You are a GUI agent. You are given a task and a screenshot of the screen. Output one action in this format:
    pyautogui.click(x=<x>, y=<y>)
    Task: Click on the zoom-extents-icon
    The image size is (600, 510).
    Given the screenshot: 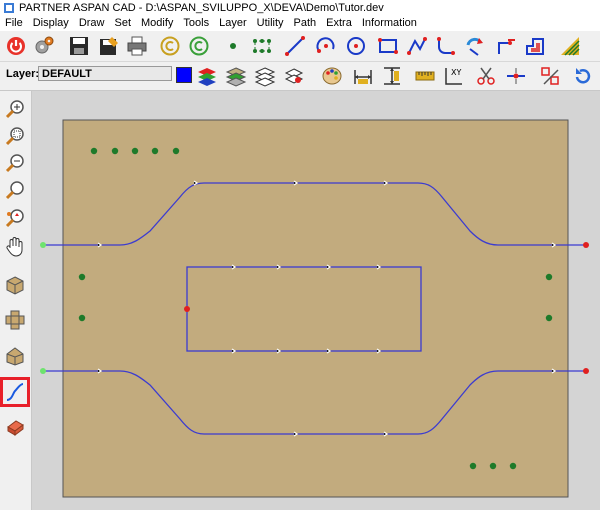 What is the action you would take?
    pyautogui.click(x=15, y=218)
    